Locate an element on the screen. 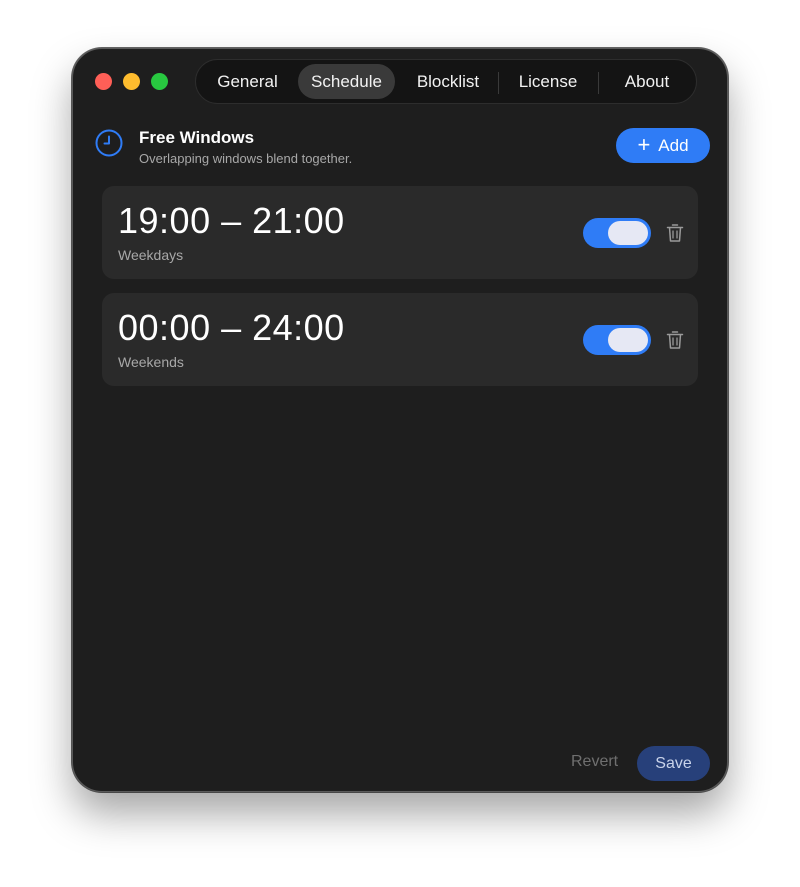  window-time-range: 00:00 – 24:00 is located at coordinates (231, 327).